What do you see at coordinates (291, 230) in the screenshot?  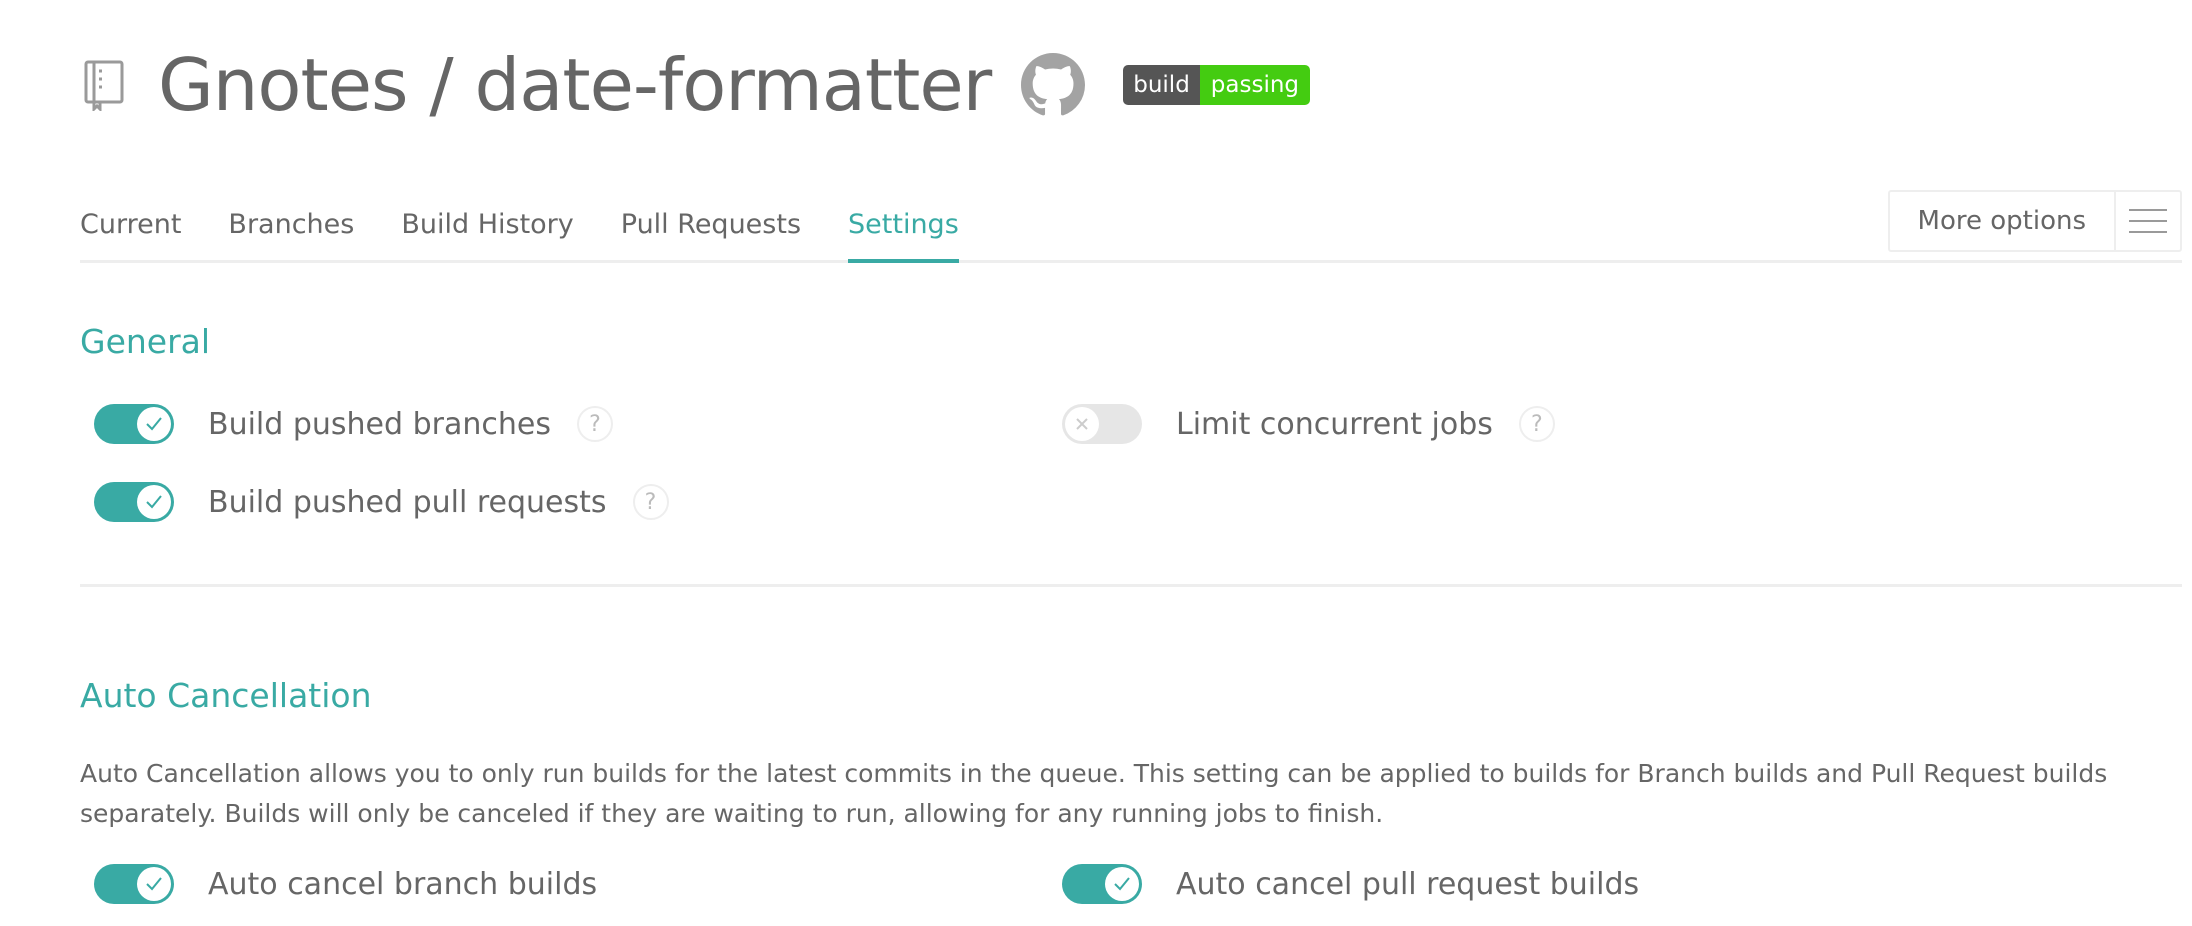 I see `tab-branches: Branches` at bounding box center [291, 230].